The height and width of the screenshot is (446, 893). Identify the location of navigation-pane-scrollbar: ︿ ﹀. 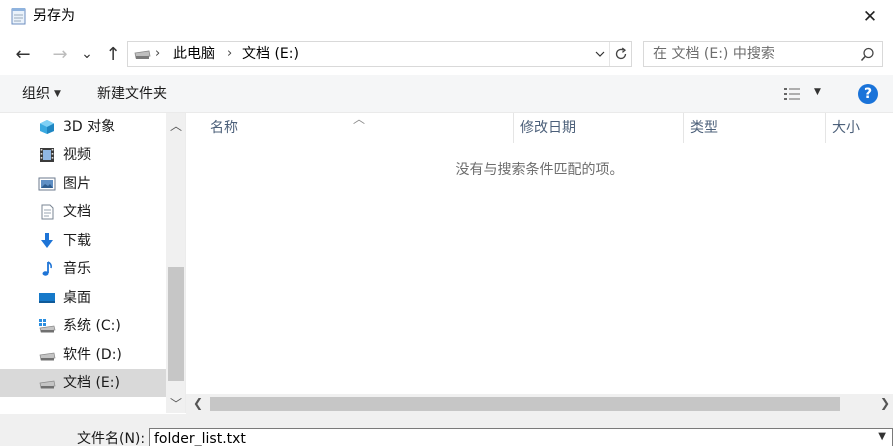
(175, 263).